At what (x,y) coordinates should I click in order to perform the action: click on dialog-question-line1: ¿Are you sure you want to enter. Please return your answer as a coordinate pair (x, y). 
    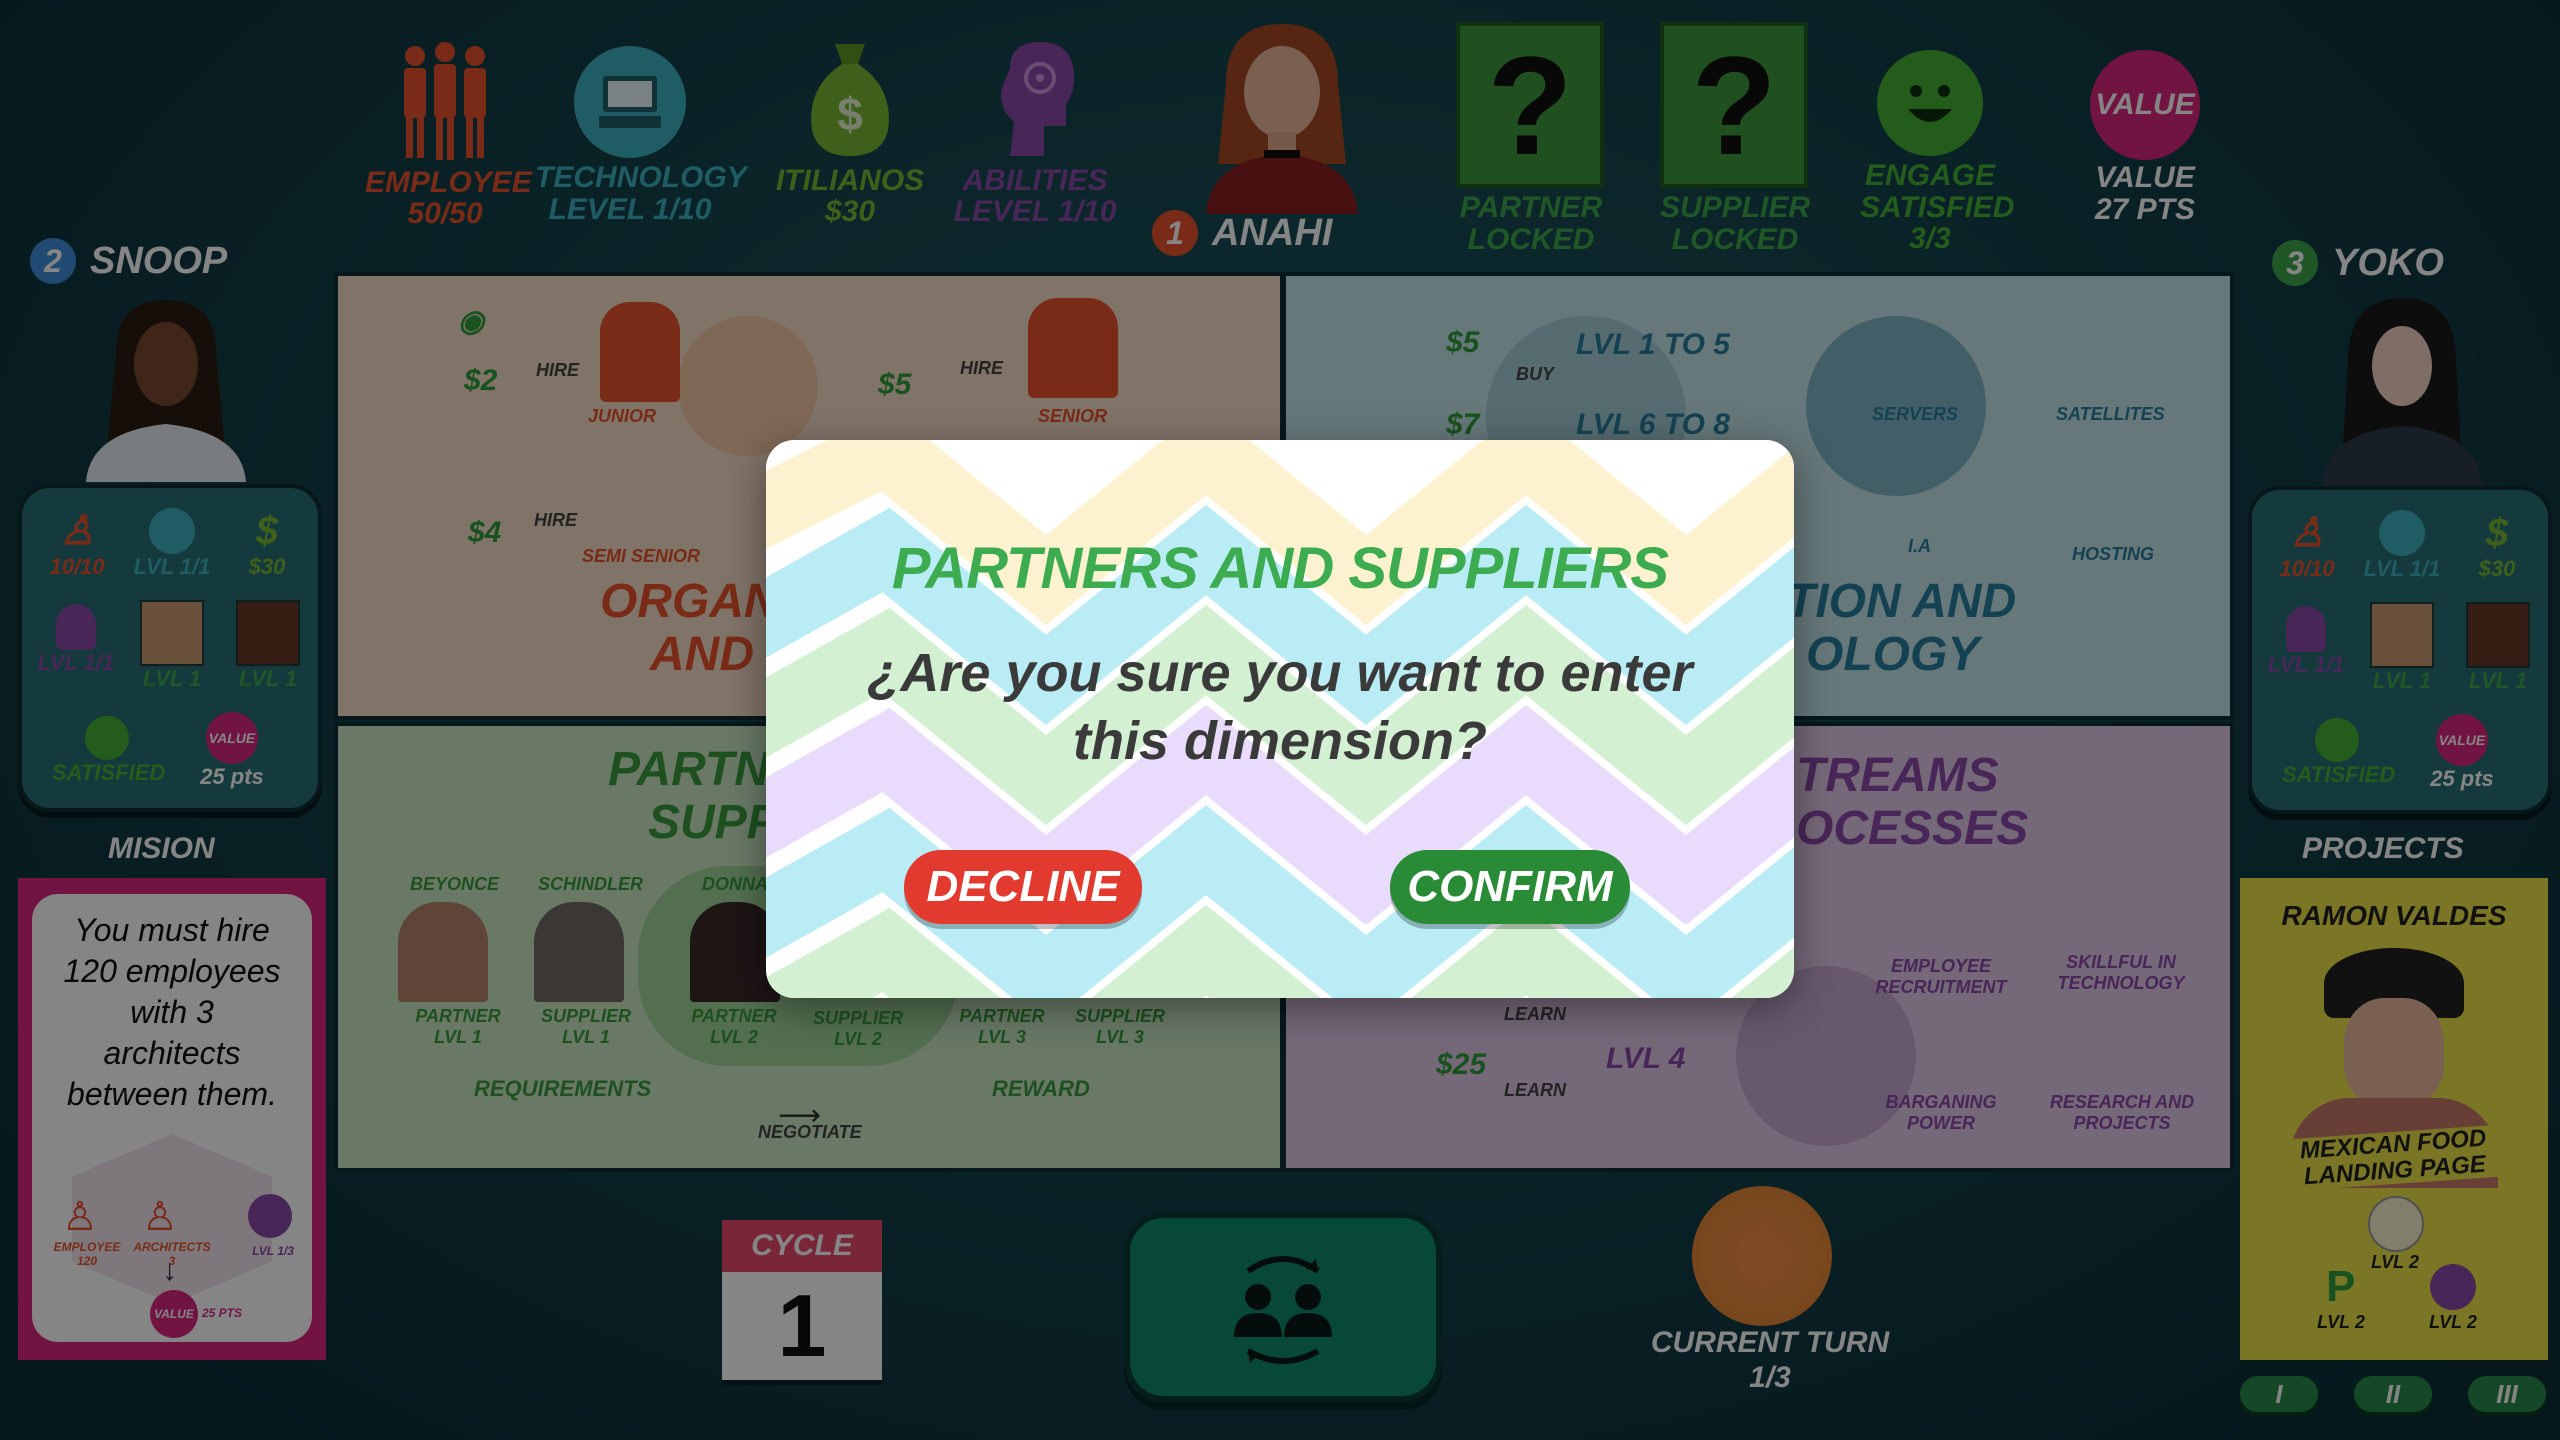
    Looking at the image, I should click on (1280, 673).